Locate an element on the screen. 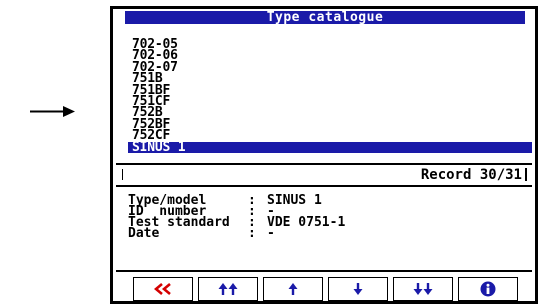  type-list-item: 751B is located at coordinates (330, 78).